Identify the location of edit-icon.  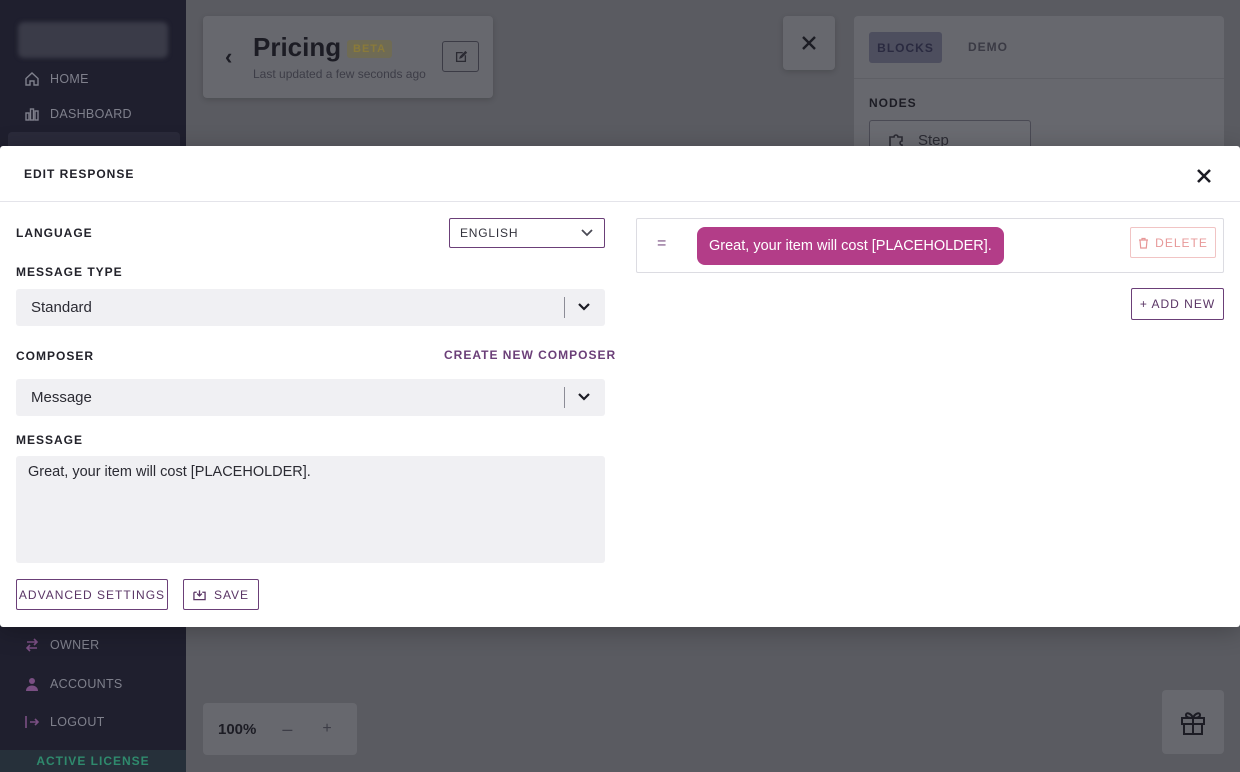
(461, 56).